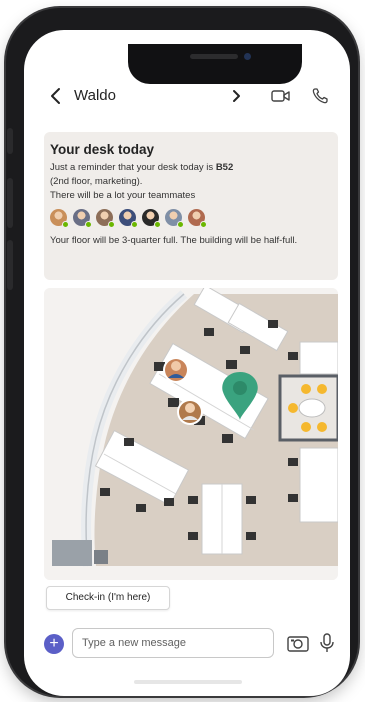  I want to click on phone-call-icon, so click(321, 96).